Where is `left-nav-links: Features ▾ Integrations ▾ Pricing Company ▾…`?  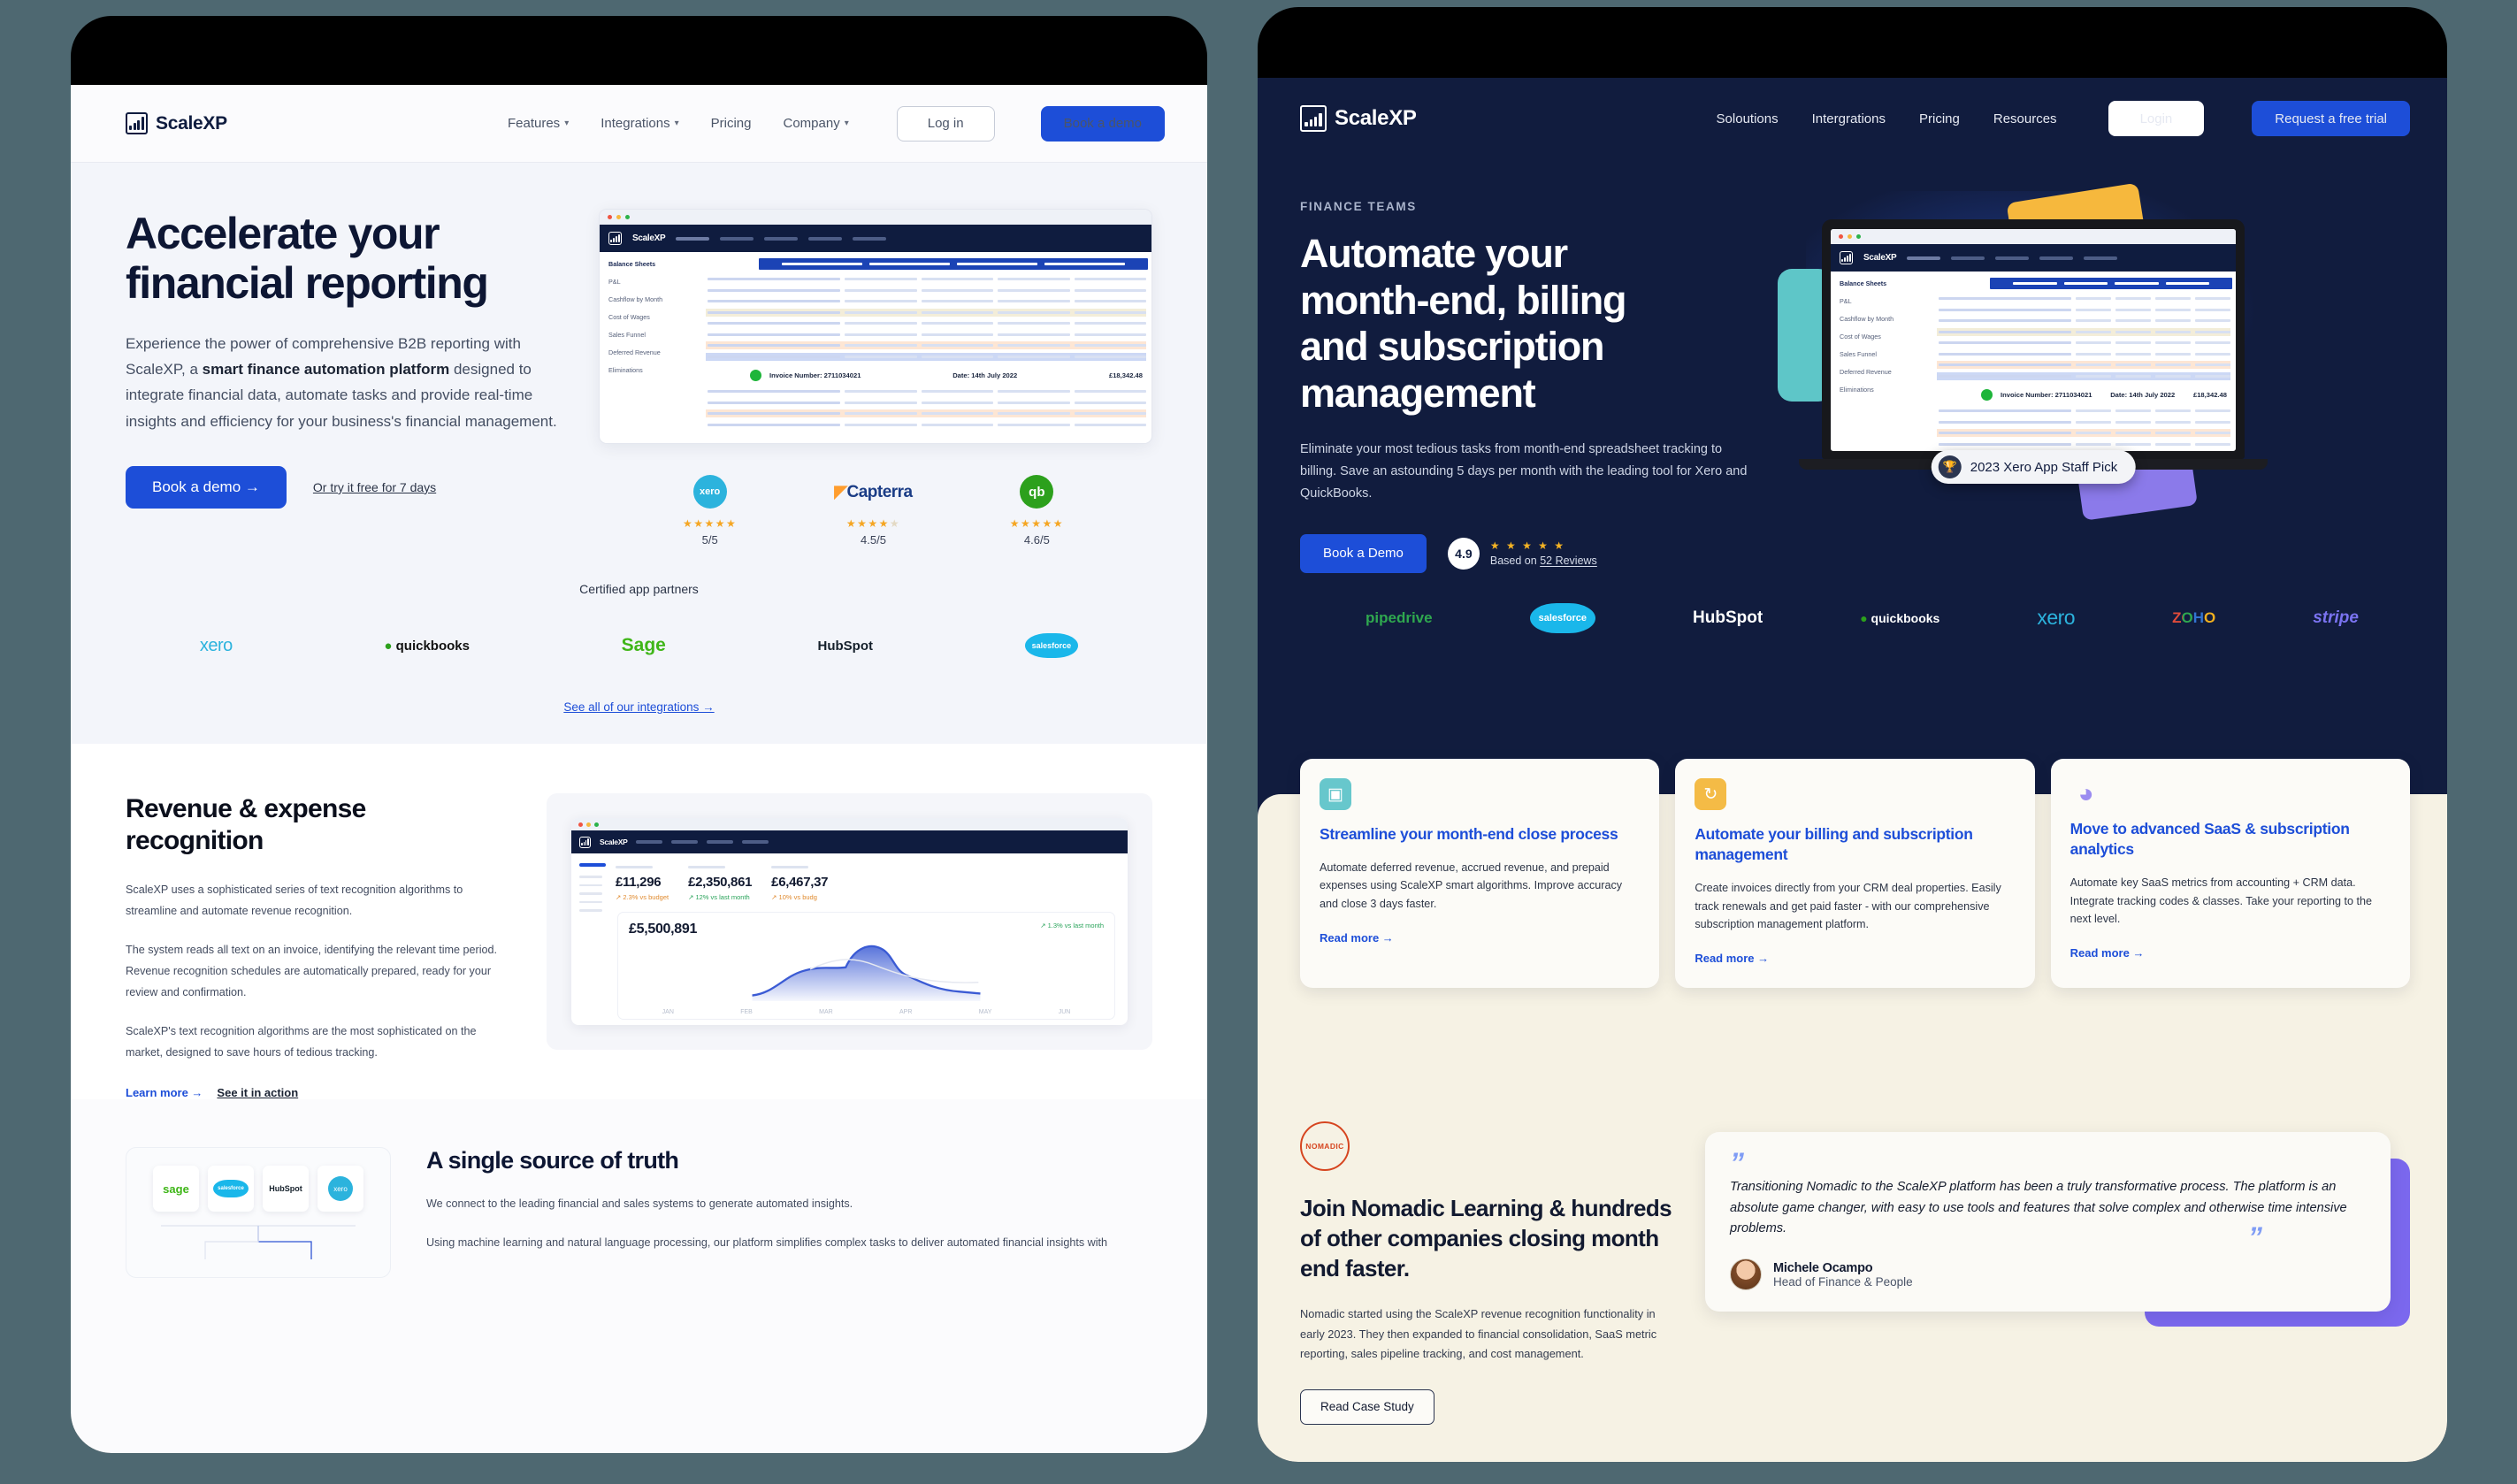 left-nav-links: Features ▾ Integrations ▾ Pricing Company ▾… is located at coordinates (836, 123).